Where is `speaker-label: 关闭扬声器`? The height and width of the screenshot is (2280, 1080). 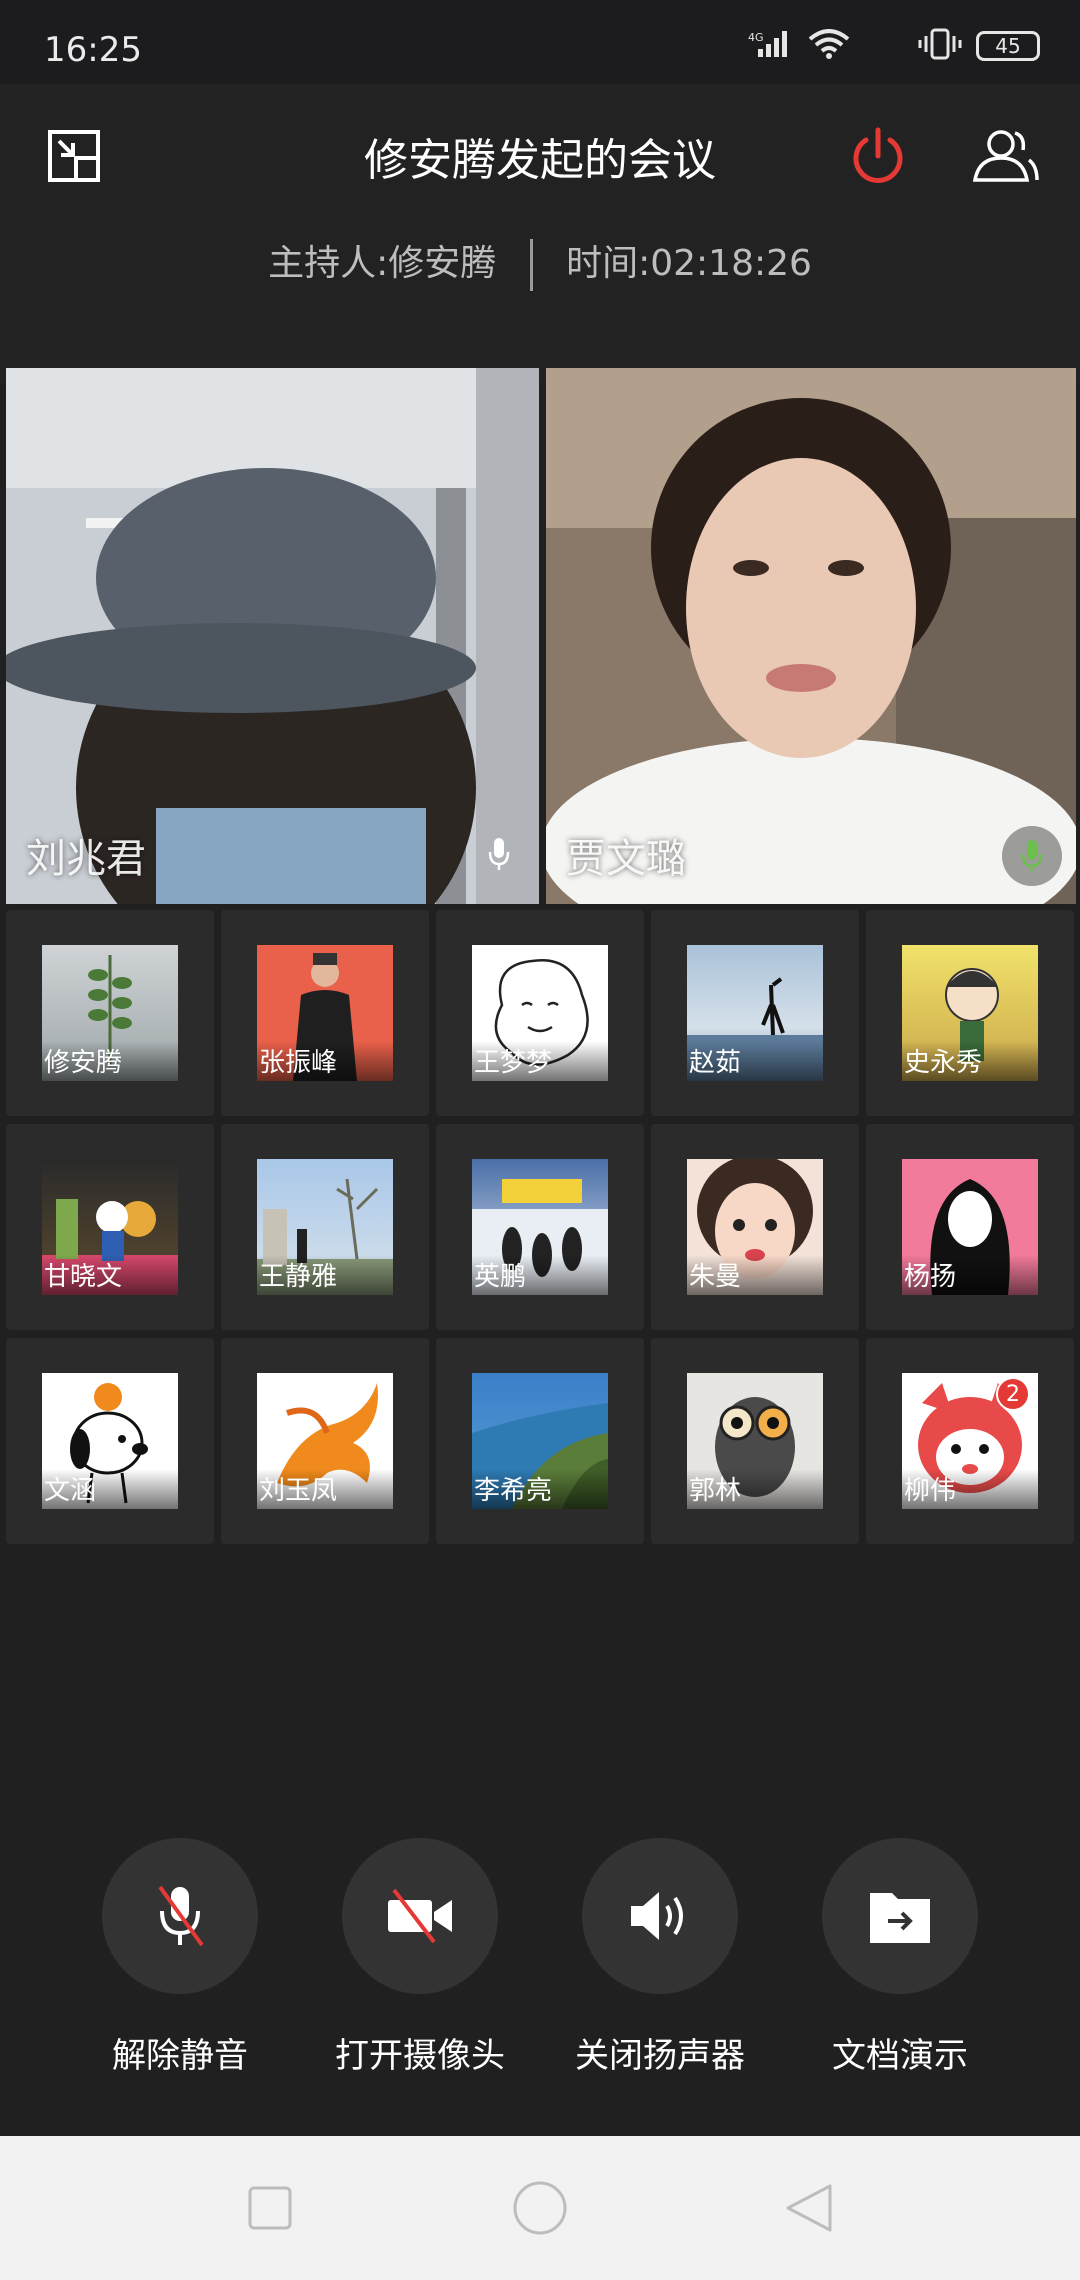 speaker-label: 关闭扬声器 is located at coordinates (660, 2056).